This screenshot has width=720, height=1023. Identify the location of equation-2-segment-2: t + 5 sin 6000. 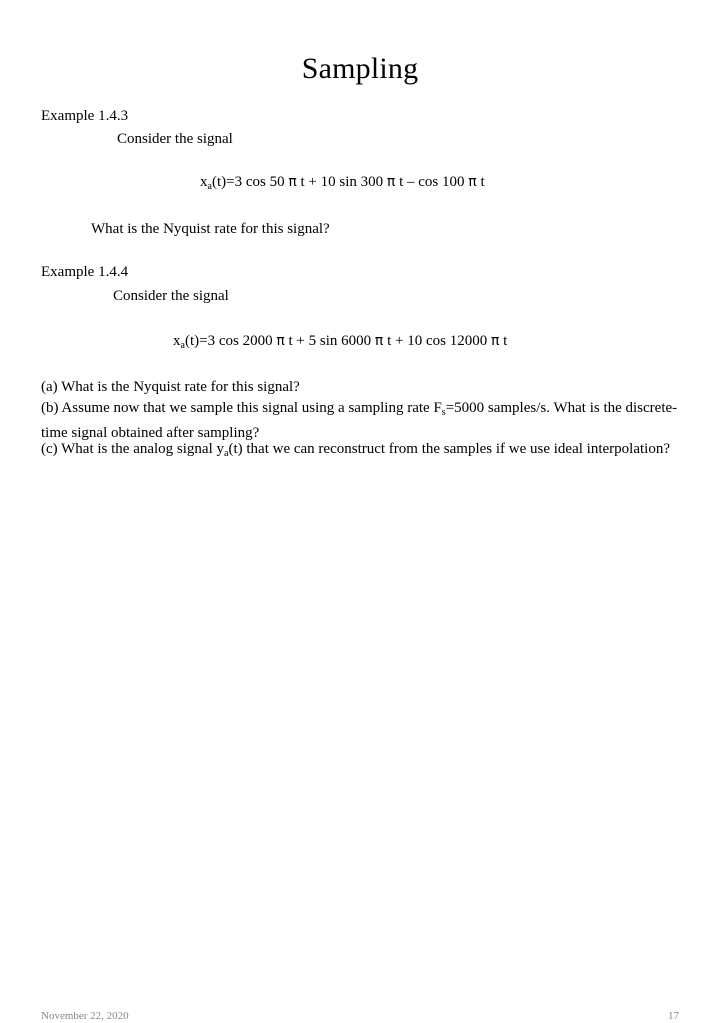
(329, 341).